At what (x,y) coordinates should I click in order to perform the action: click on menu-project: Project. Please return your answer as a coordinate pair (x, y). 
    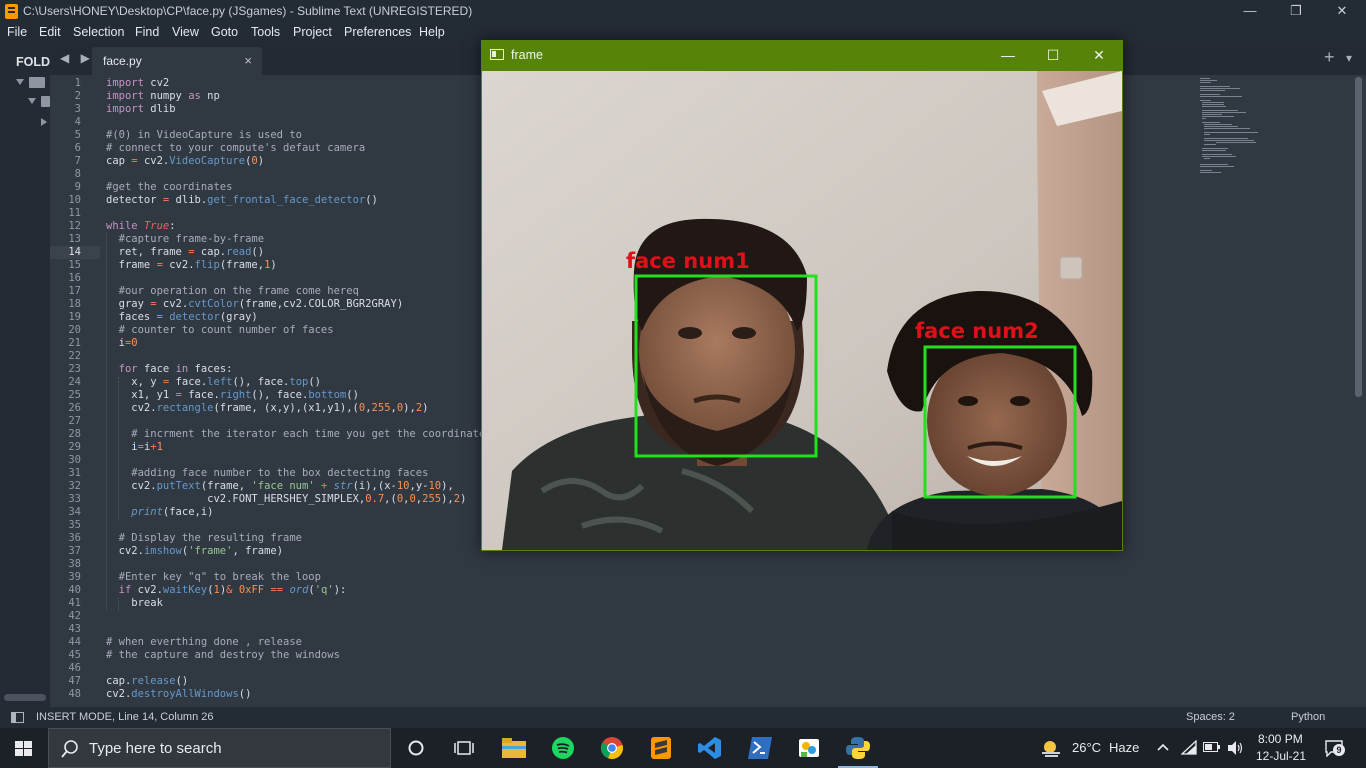
    Looking at the image, I should click on (312, 32).